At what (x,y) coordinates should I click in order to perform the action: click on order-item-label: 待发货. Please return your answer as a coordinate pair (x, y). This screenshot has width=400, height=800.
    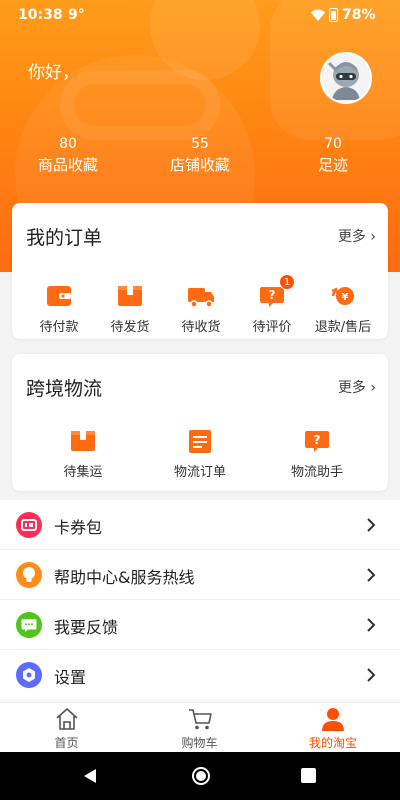
    Looking at the image, I should click on (130, 327).